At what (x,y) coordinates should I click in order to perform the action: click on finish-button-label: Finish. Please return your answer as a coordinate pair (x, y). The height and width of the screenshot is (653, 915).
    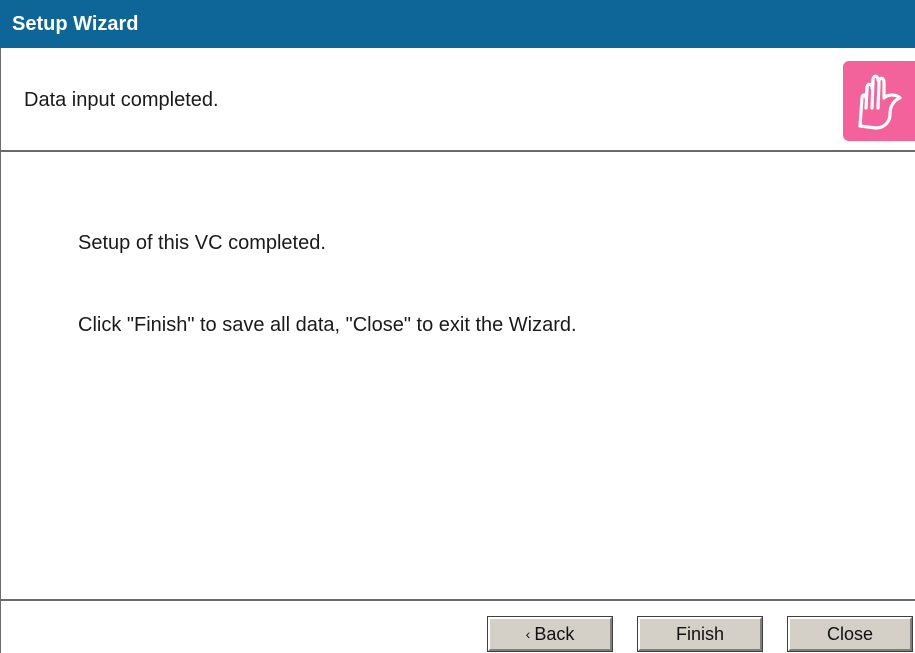
    Looking at the image, I should click on (699, 634).